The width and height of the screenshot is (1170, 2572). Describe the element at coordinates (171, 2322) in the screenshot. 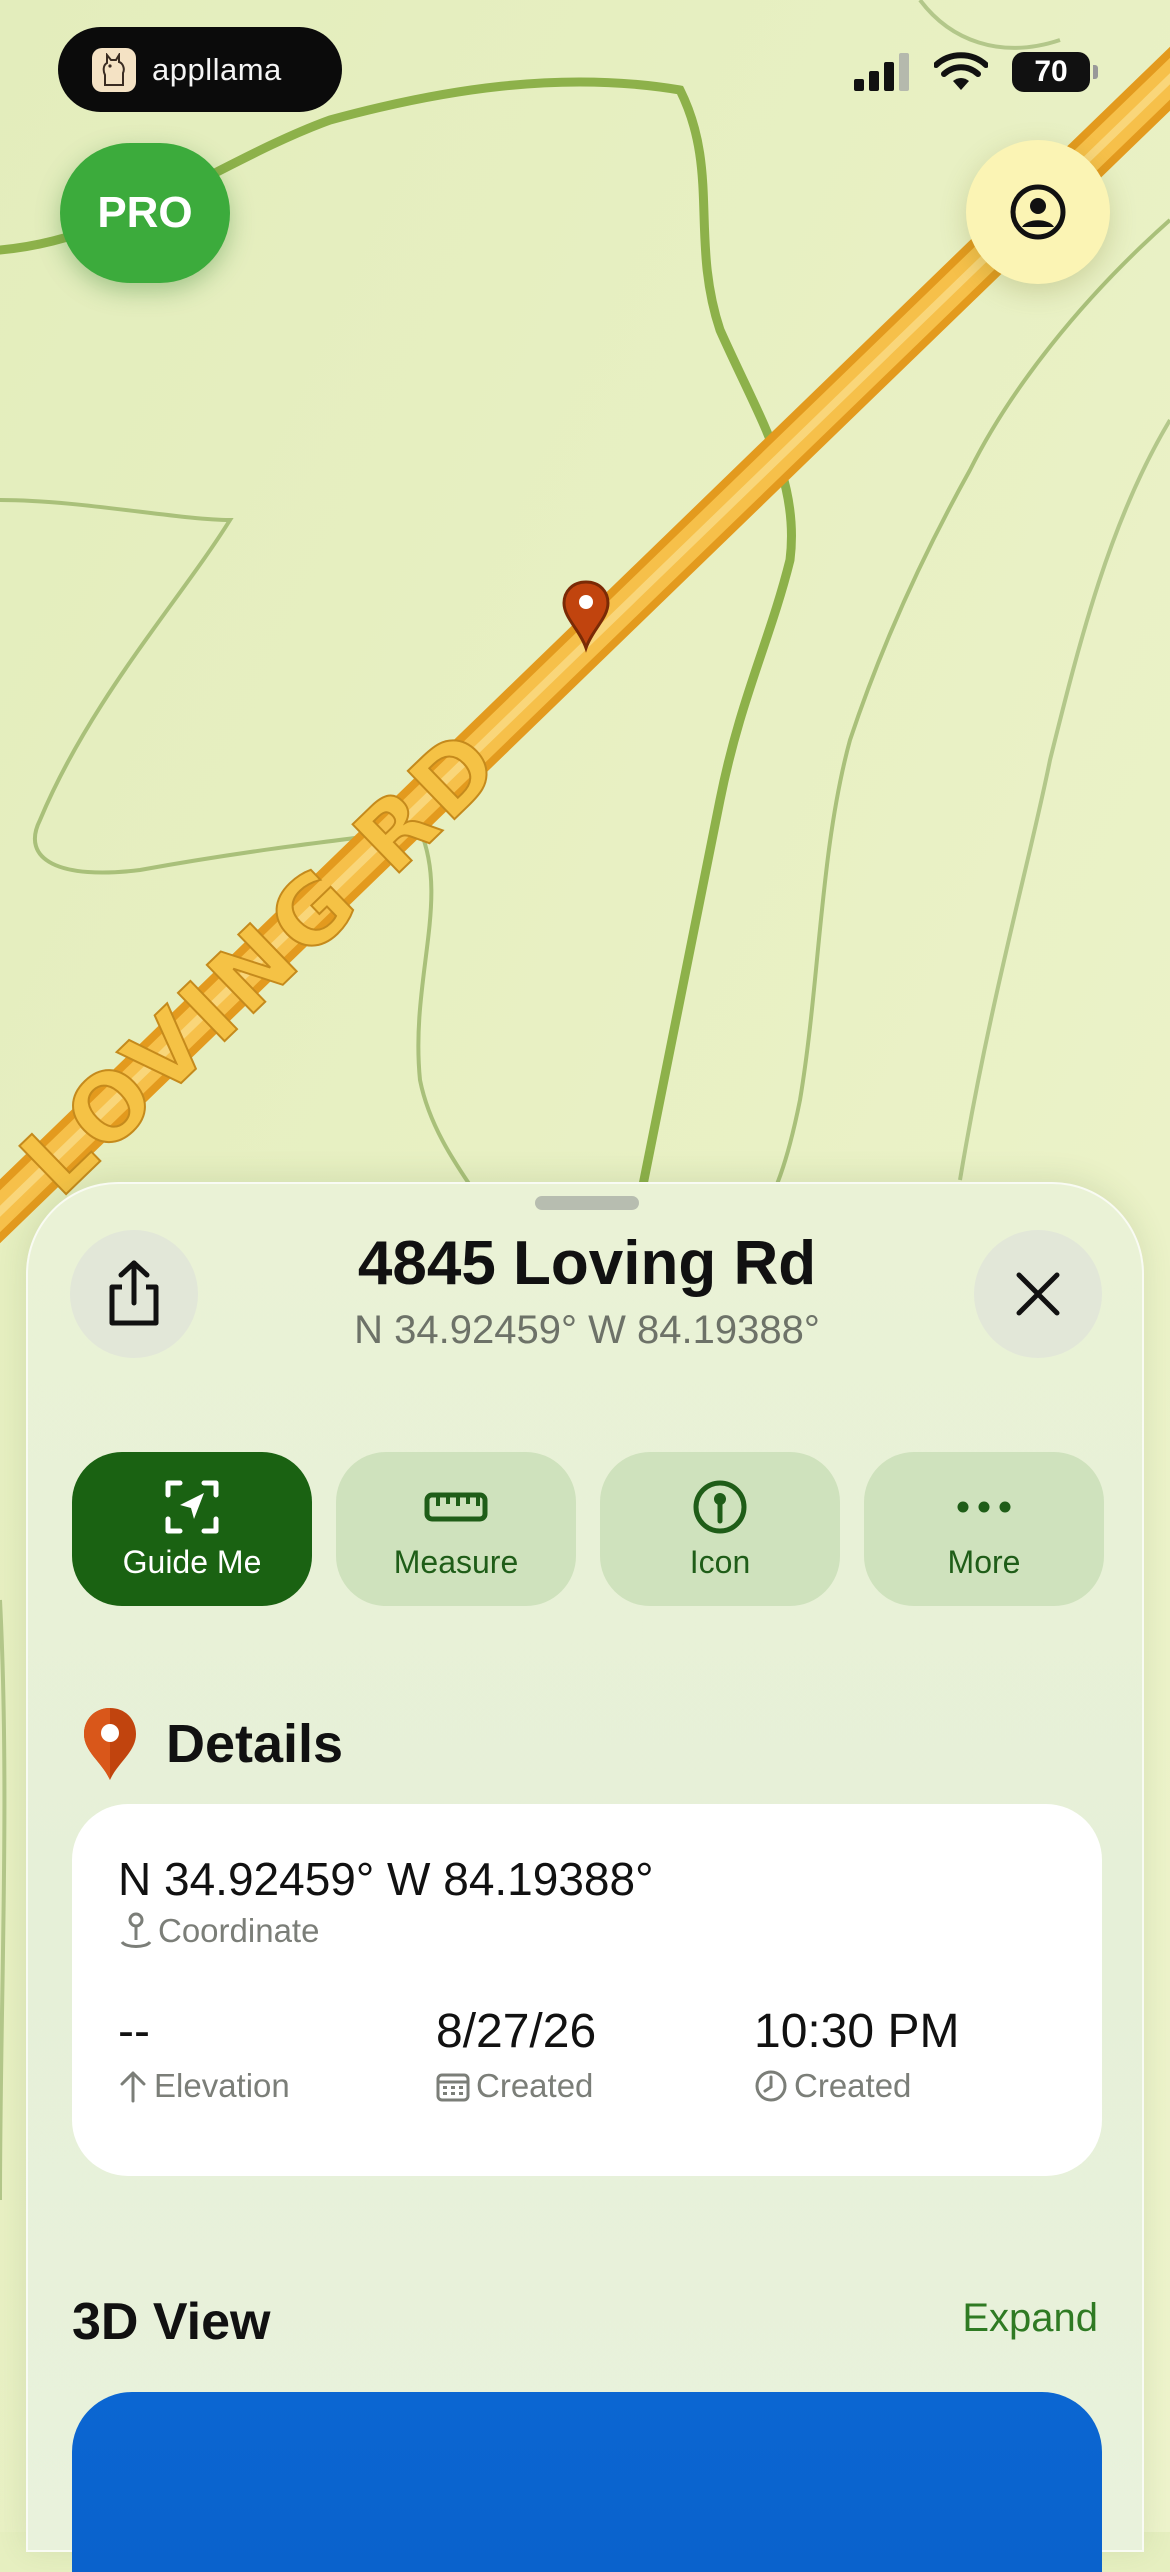

I see `3d-view-title: 3D View` at that location.